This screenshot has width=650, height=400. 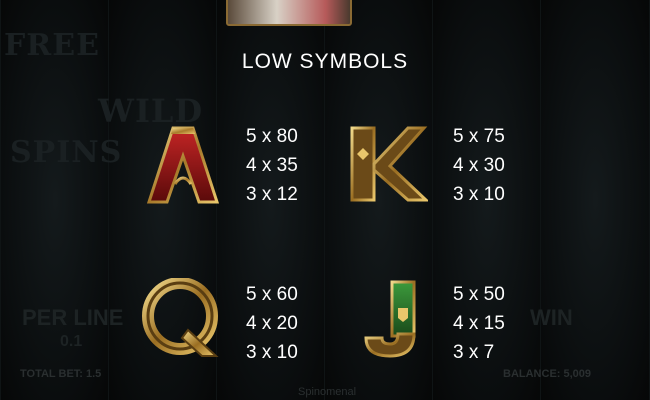 I want to click on per-line-label: PER LINE, so click(x=73, y=317).